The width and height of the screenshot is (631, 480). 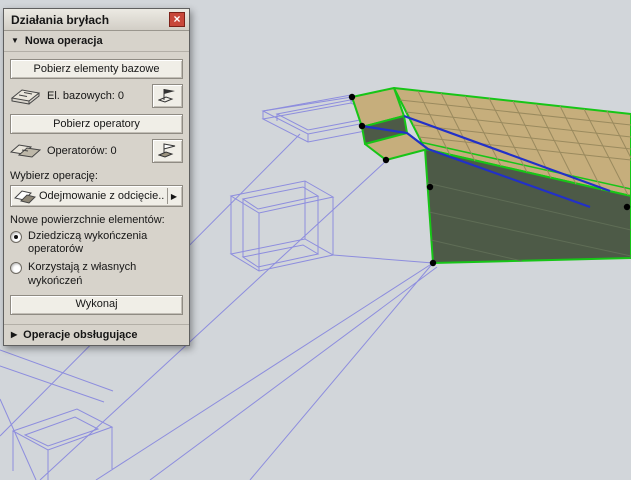 What do you see at coordinates (15, 40) in the screenshot?
I see `collapse-triangle-icon: ▼` at bounding box center [15, 40].